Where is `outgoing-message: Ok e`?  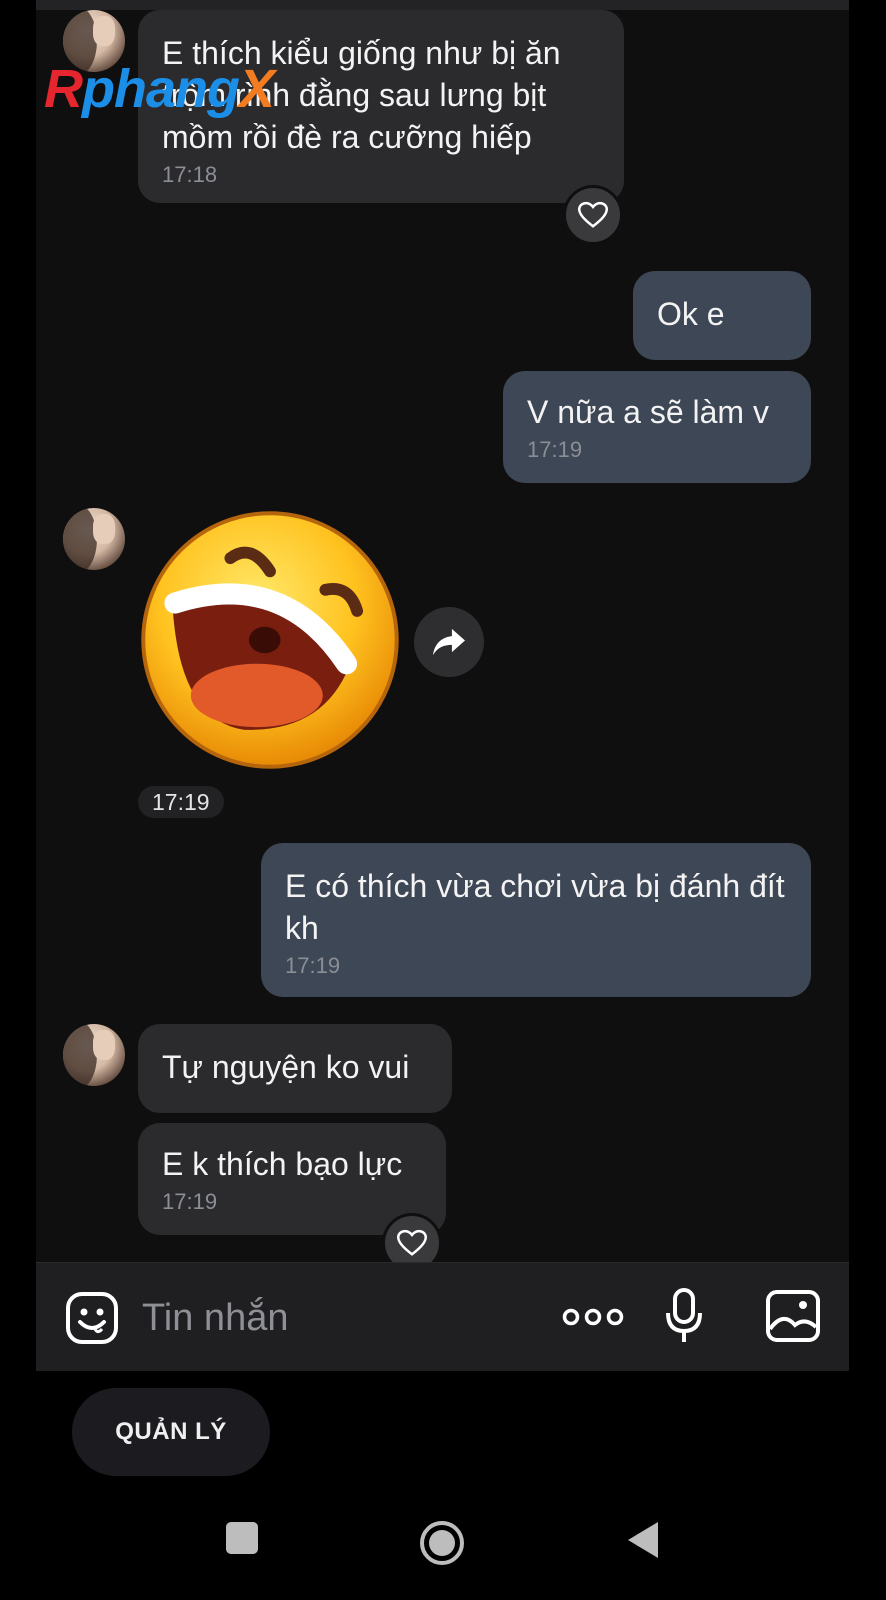
outgoing-message: Ok e is located at coordinates (722, 315).